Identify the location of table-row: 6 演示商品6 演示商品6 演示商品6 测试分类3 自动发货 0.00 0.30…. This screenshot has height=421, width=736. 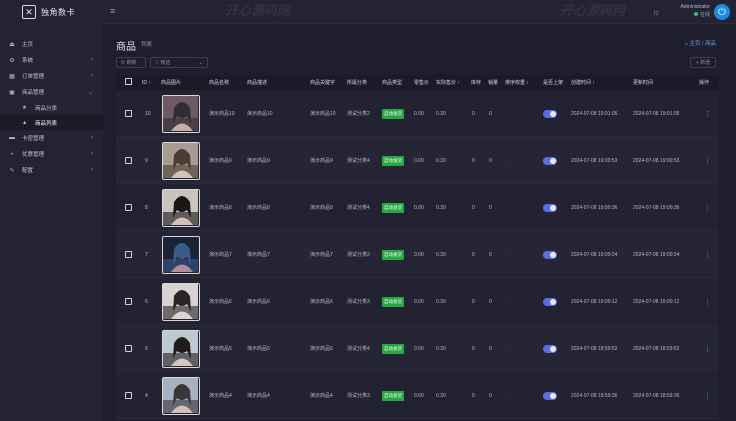
(417, 301).